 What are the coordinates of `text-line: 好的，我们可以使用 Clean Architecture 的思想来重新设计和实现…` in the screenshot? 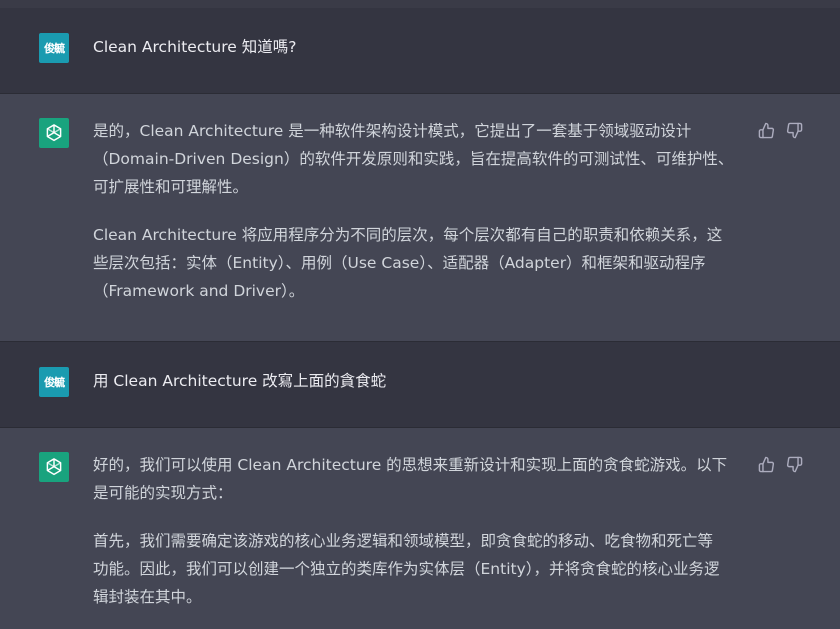 It's located at (410, 465).